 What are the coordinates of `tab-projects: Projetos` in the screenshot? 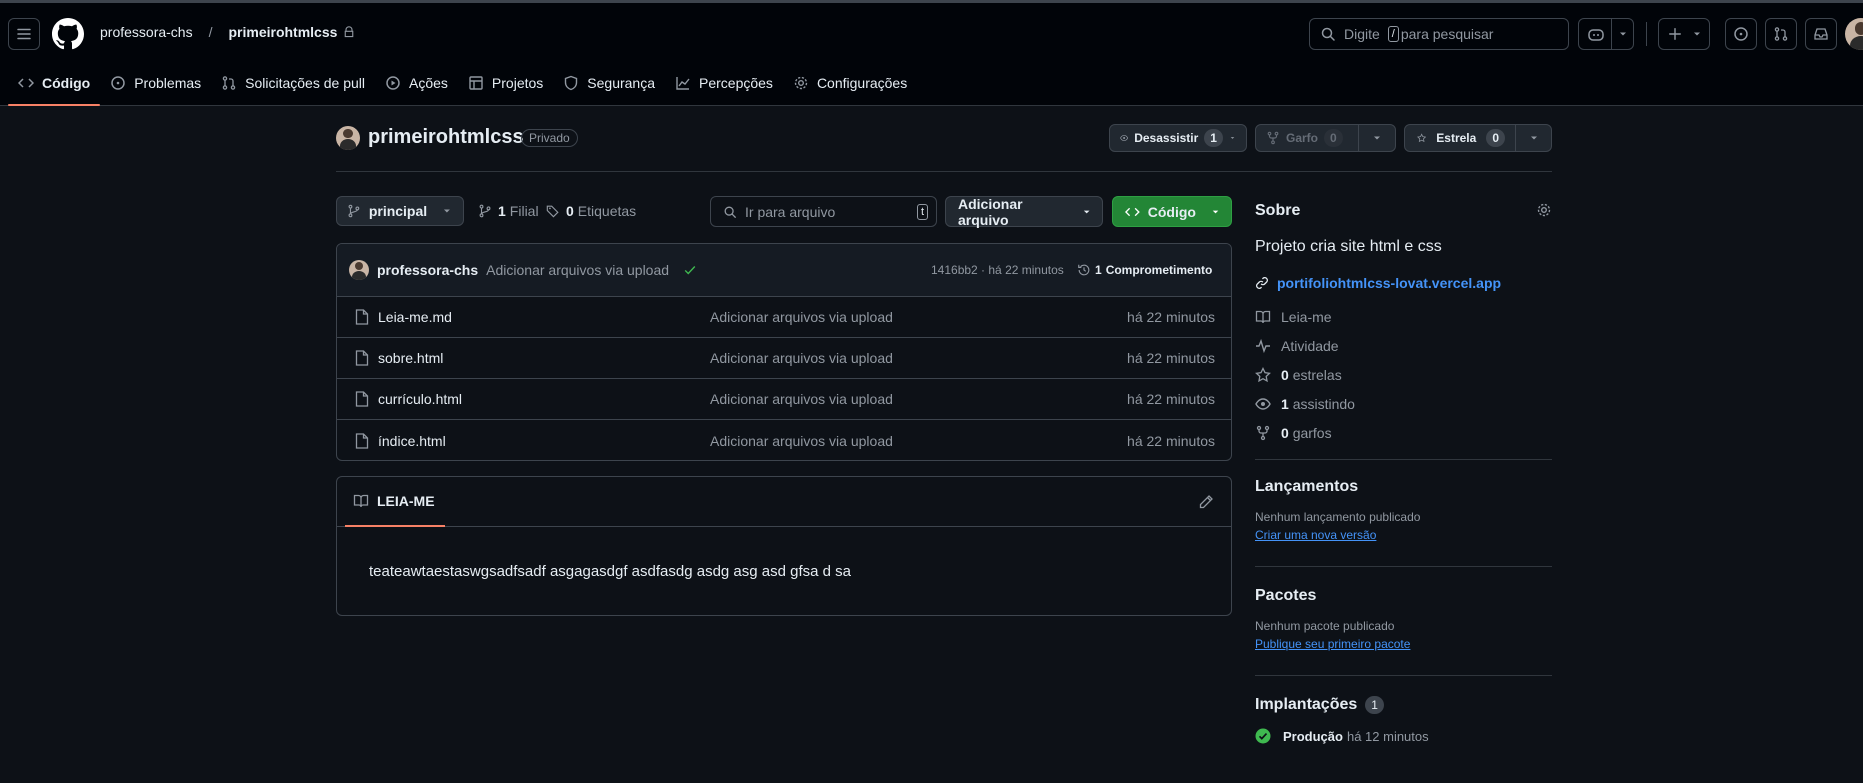 It's located at (505, 83).